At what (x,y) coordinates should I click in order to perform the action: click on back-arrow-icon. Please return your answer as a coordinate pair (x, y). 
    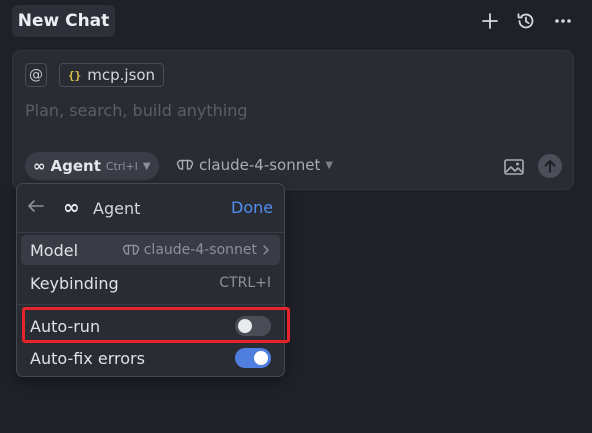
    Looking at the image, I should click on (36, 207).